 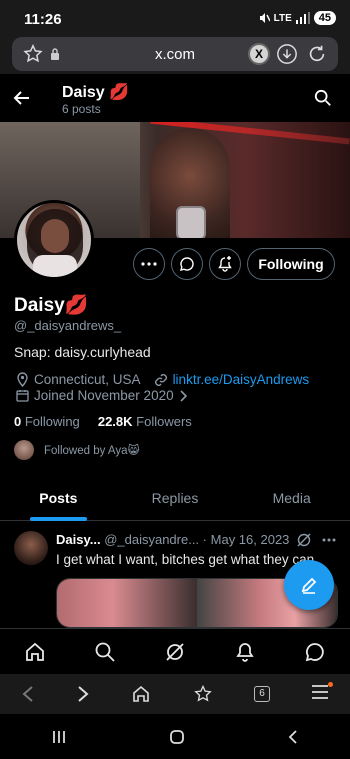 What do you see at coordinates (105, 652) in the screenshot?
I see `explore-search-icon` at bounding box center [105, 652].